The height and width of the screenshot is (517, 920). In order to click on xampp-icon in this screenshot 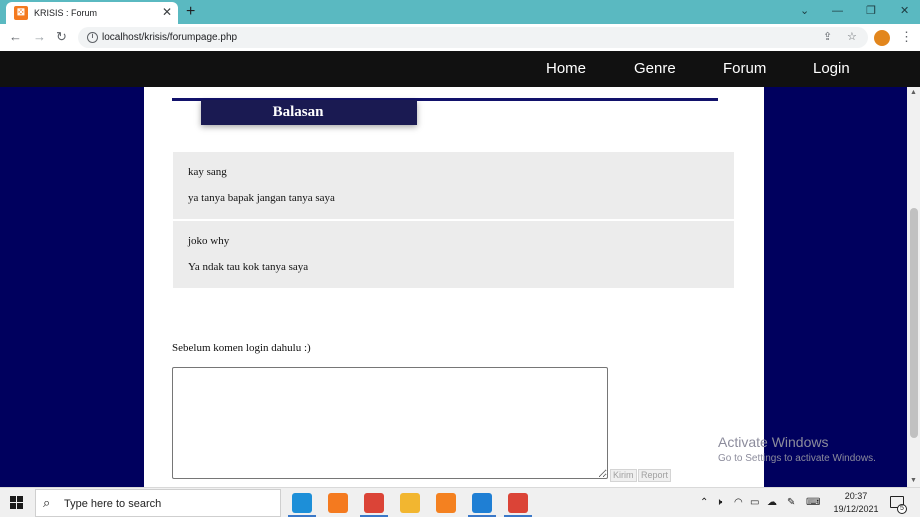, I will do `click(338, 503)`.